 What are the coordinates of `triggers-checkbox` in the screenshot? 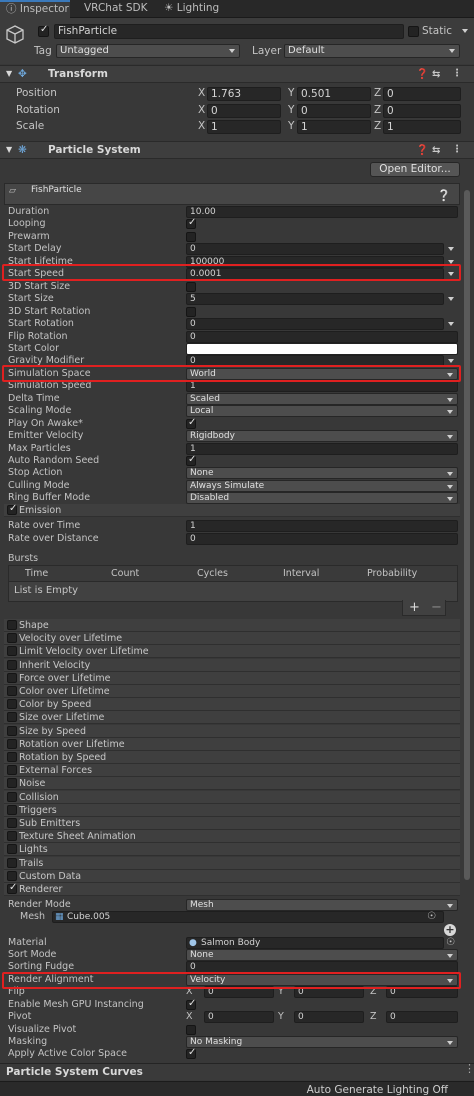 It's located at (12, 809).